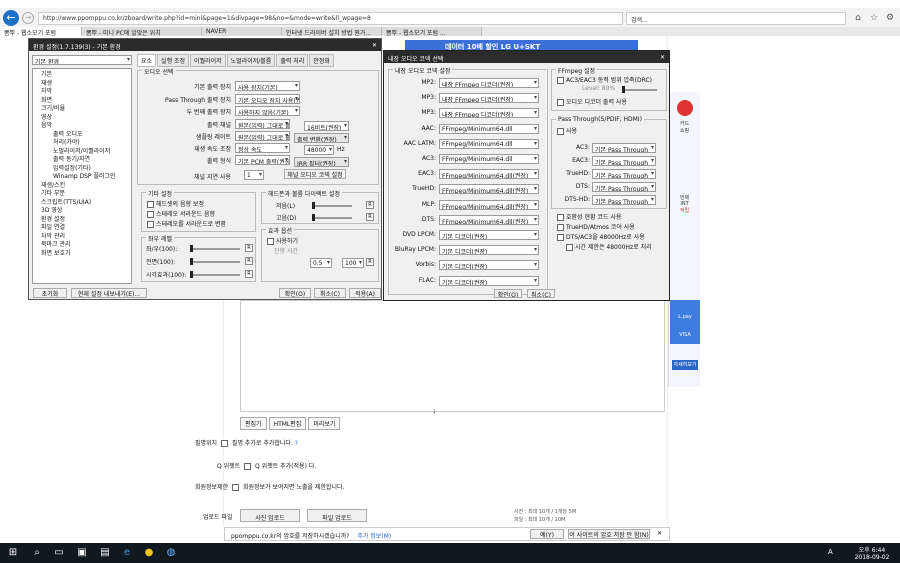 Image resolution: width=900 pixels, height=563 pixels. Describe the element at coordinates (82, 109) in the screenshot. I see `tree-item: 크기/비율` at that location.